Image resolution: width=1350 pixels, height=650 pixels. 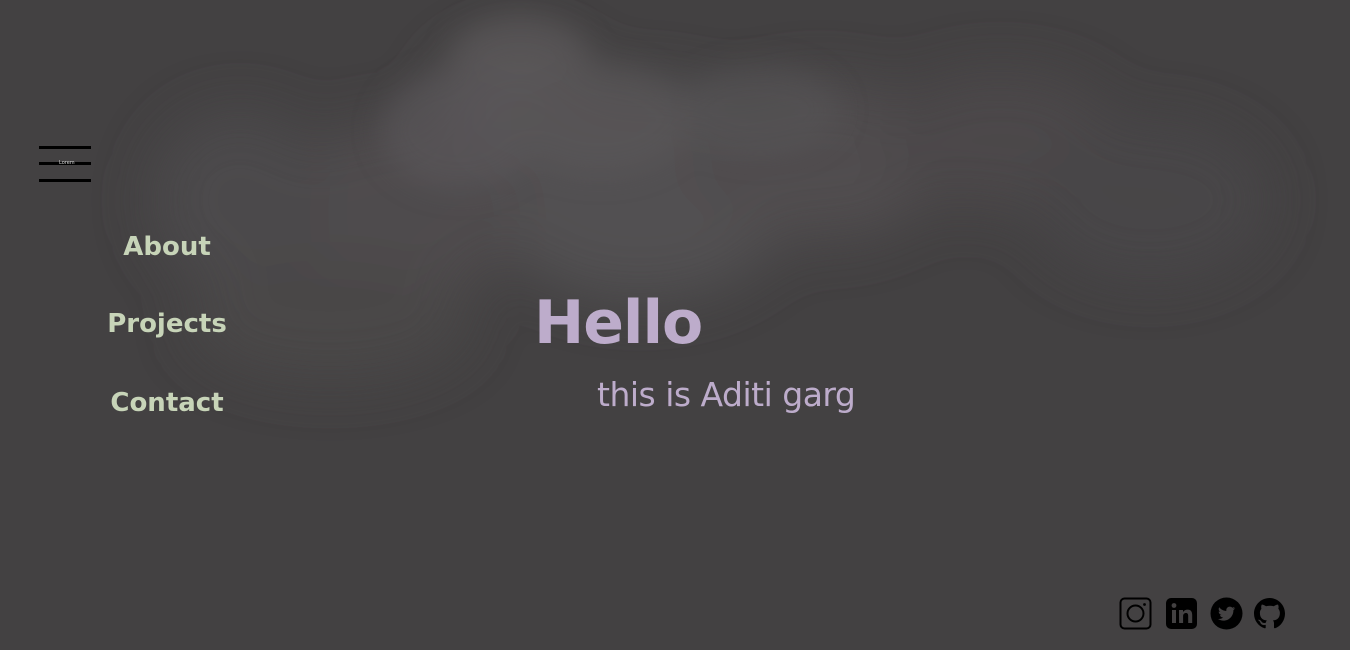 What do you see at coordinates (1181, 613) in the screenshot?
I see `linkedin-icon` at bounding box center [1181, 613].